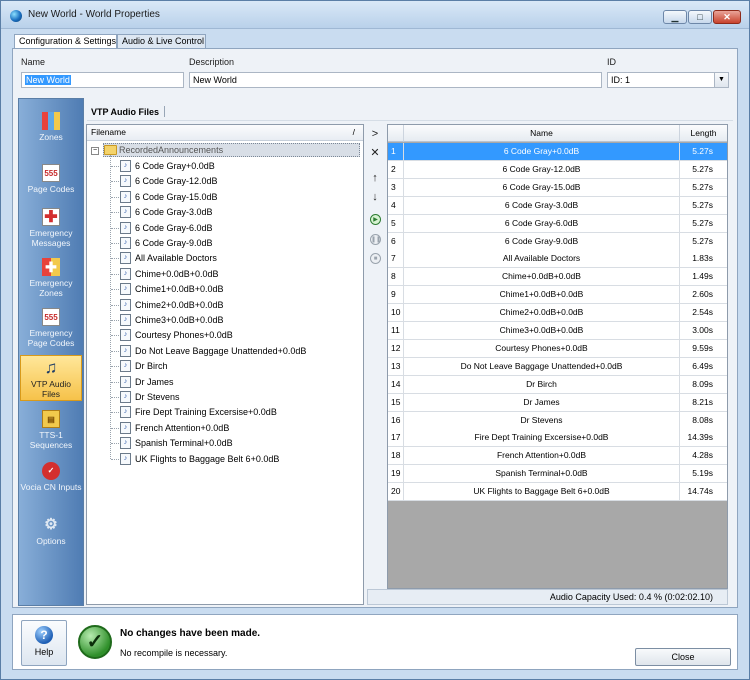  I want to click on tree-file-item: 6 Code Gray-9.0dB, so click(174, 243).